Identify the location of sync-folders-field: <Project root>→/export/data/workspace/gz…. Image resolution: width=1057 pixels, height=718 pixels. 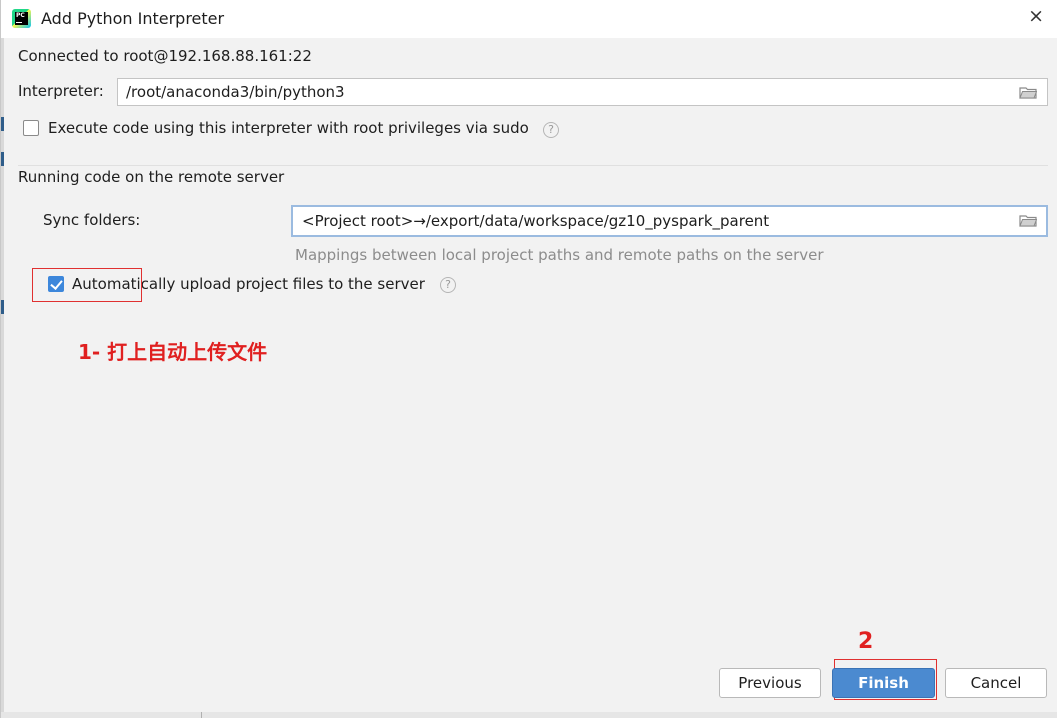
(669, 221).